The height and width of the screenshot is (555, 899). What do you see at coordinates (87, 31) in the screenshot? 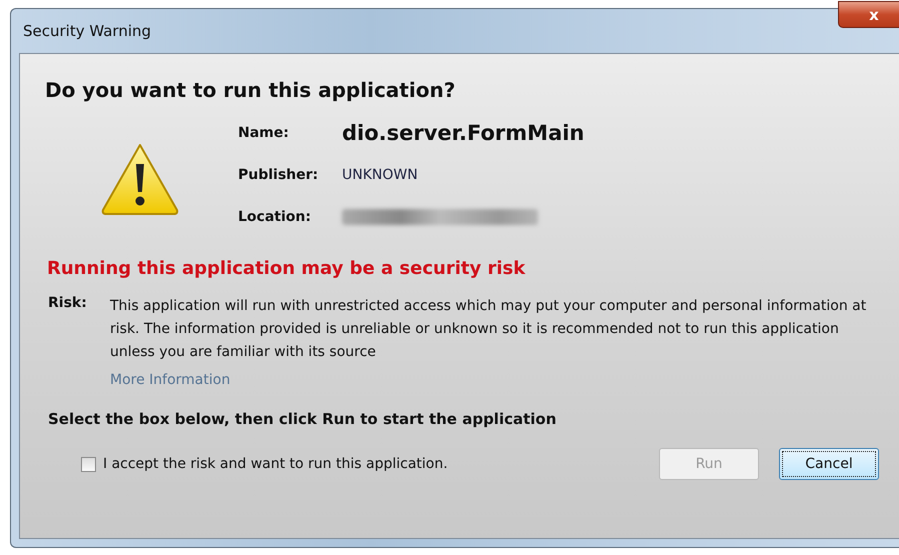
I see `window-title: Security Warning` at bounding box center [87, 31].